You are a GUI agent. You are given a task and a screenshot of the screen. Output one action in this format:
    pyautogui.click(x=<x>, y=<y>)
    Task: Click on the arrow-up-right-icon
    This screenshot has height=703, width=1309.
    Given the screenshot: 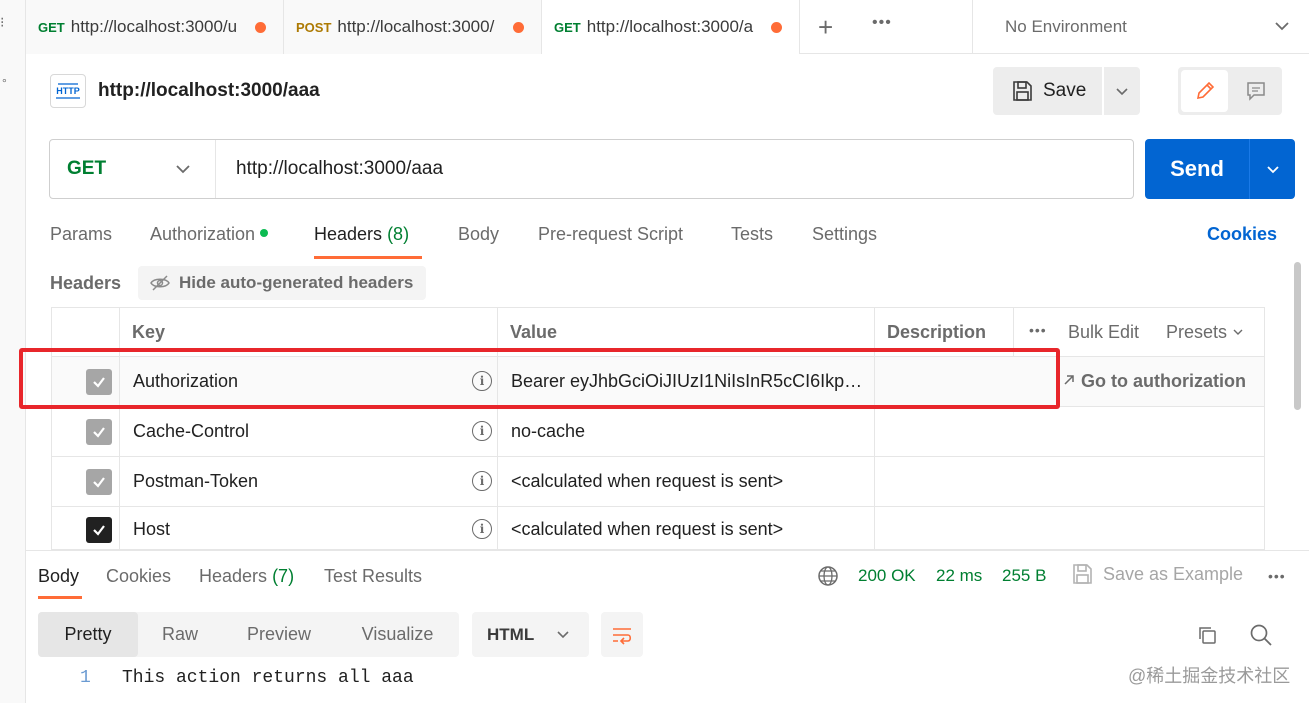 What is the action you would take?
    pyautogui.click(x=1069, y=380)
    